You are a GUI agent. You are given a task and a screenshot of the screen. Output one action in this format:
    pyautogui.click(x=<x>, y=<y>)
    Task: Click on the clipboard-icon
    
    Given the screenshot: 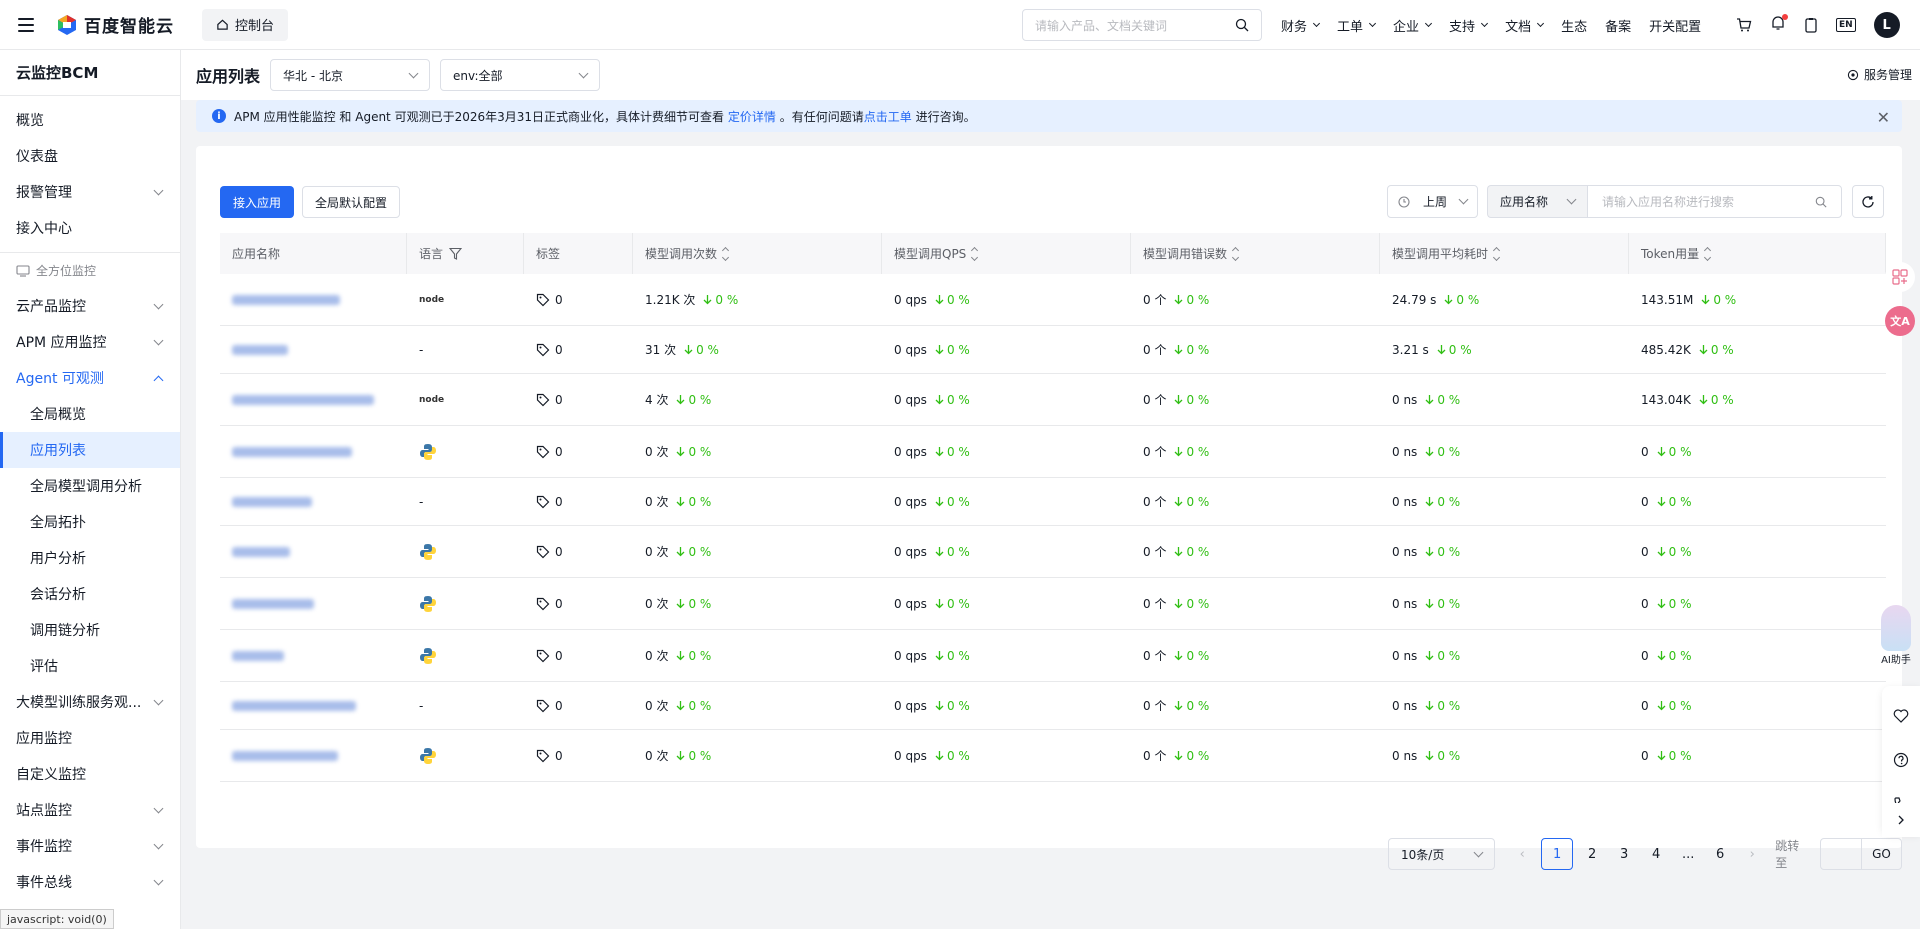 What is the action you would take?
    pyautogui.click(x=1811, y=25)
    